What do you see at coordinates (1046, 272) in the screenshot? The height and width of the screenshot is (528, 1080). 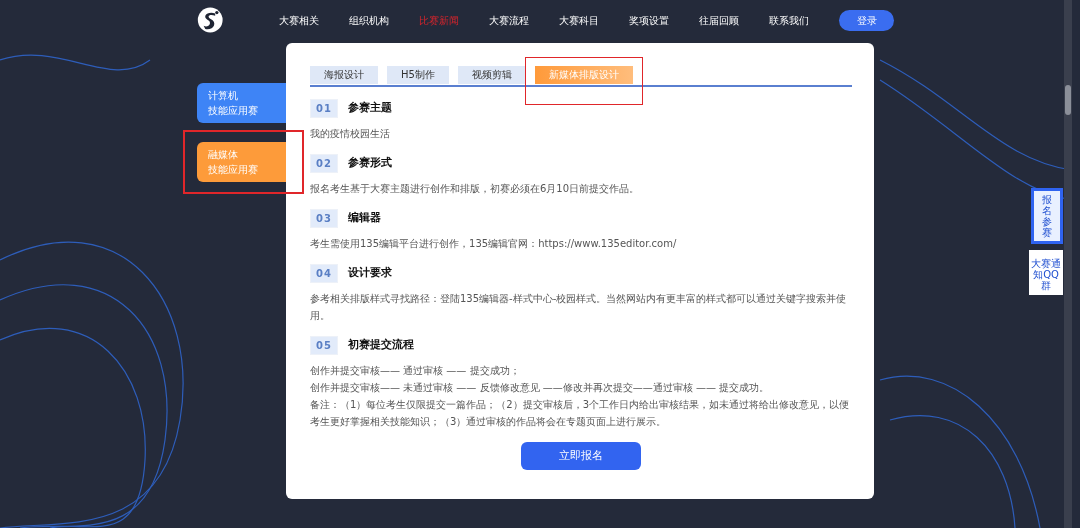 I see `qq-group-button: 大赛通知QQ群` at bounding box center [1046, 272].